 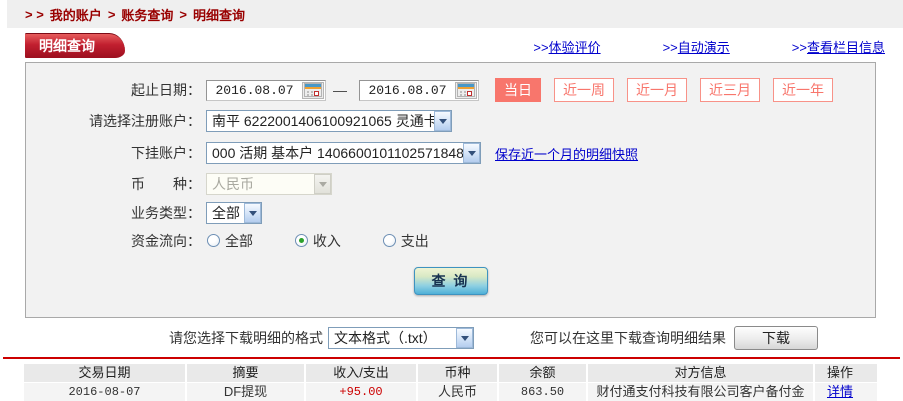 I want to click on start-date-input: 2016.08.07, so click(x=266, y=90).